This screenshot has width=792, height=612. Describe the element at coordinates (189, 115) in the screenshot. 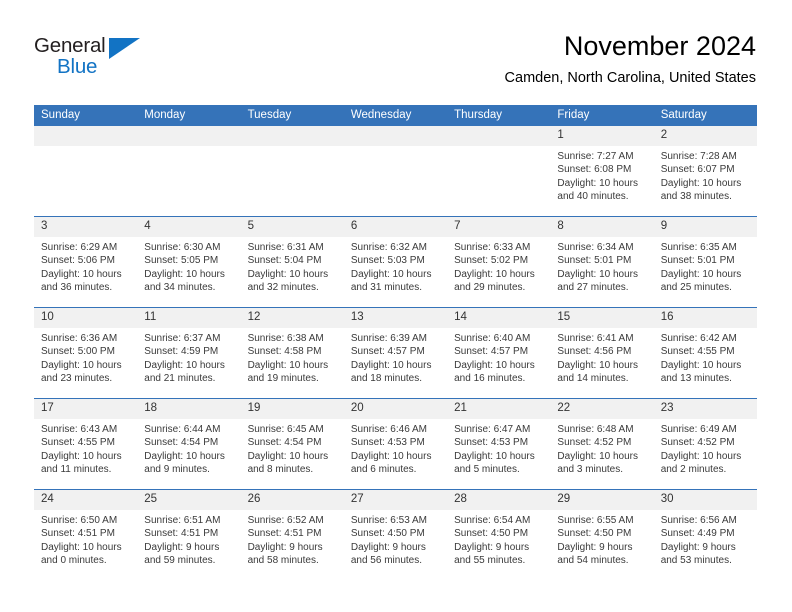

I see `weekday-header-monday: Monday` at that location.